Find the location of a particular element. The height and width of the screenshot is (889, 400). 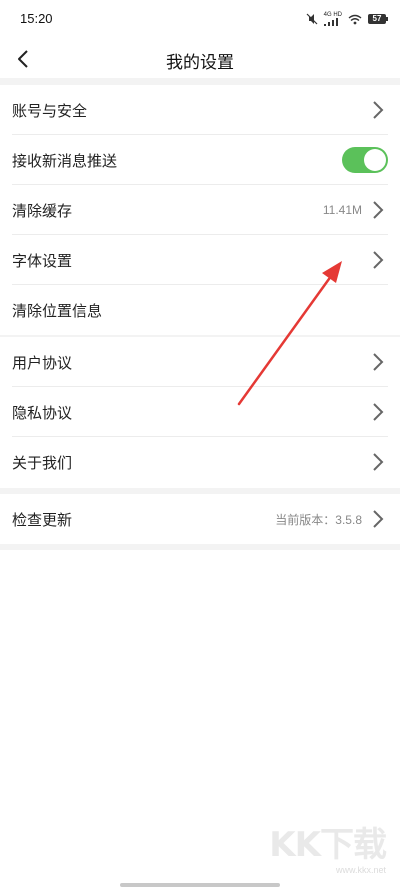

row-label: 关于我们 is located at coordinates (42, 462).